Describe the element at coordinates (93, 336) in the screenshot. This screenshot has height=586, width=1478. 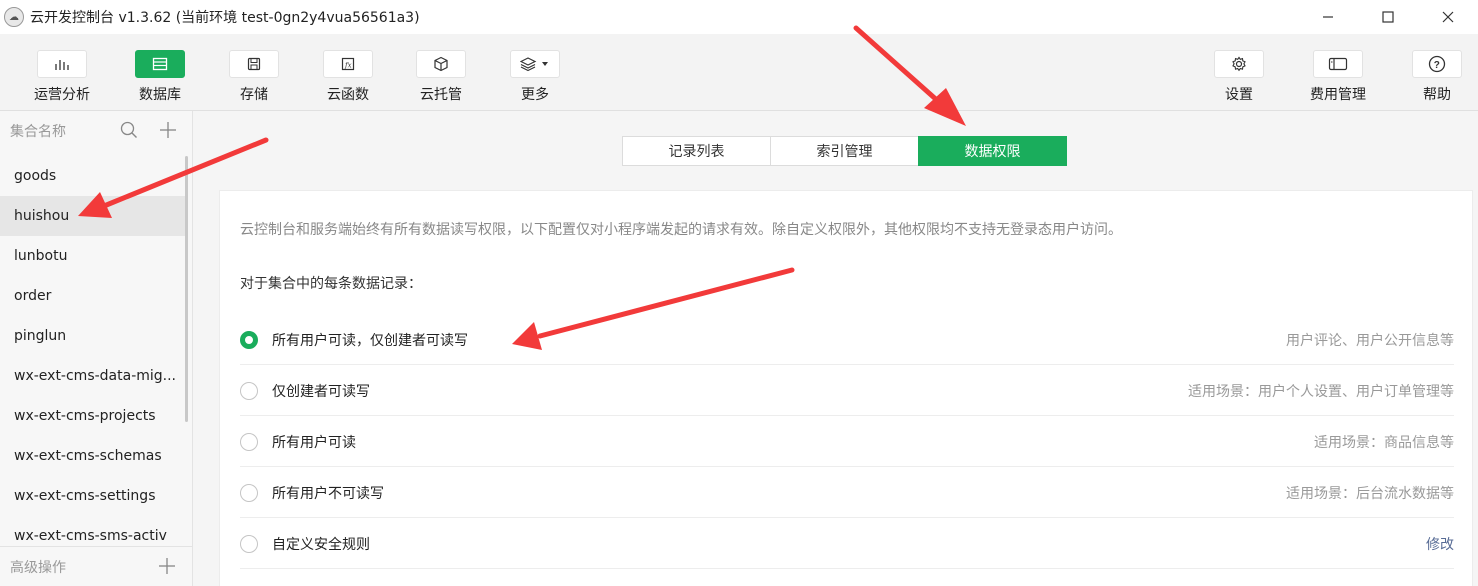
I see `collection-item: pinglun` at that location.